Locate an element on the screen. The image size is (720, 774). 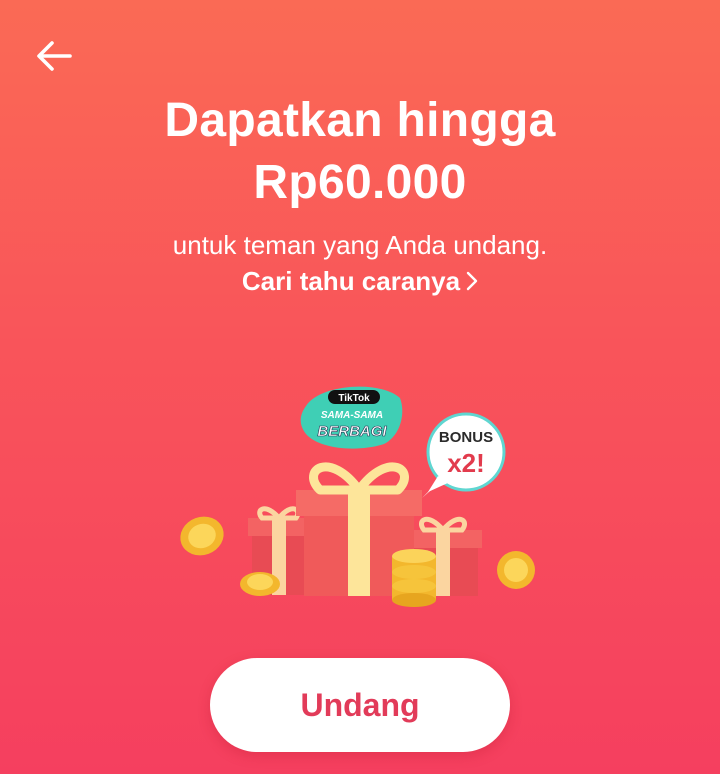
bonus-bubble: BONUS x2! is located at coordinates (464, 455).